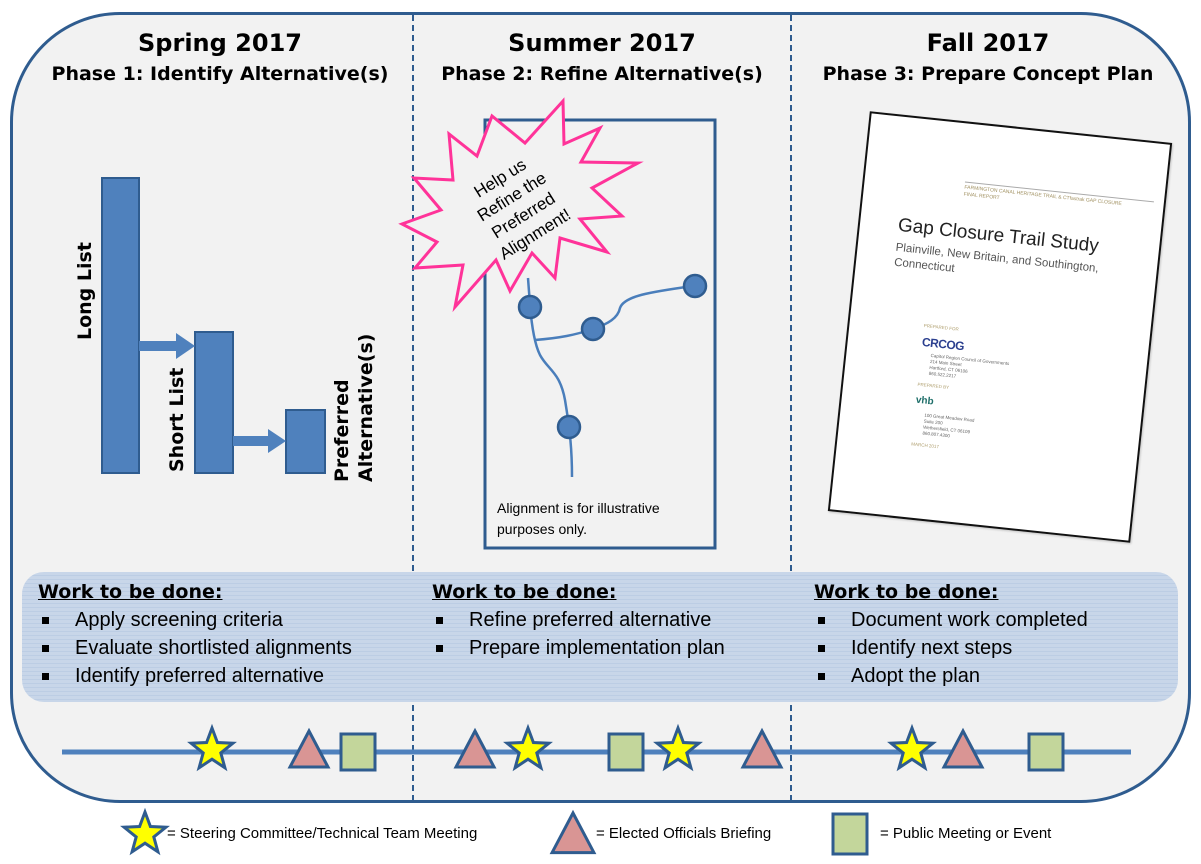 Image resolution: width=1201 pixels, height=864 pixels. What do you see at coordinates (850, 834) in the screenshot?
I see `legend-square-icon` at bounding box center [850, 834].